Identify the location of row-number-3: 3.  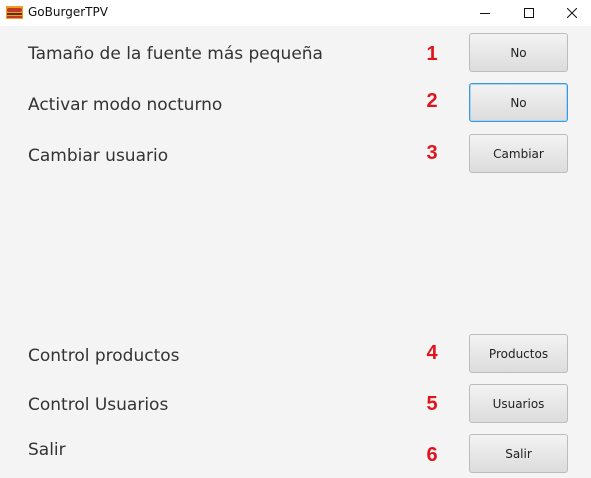
(432, 153).